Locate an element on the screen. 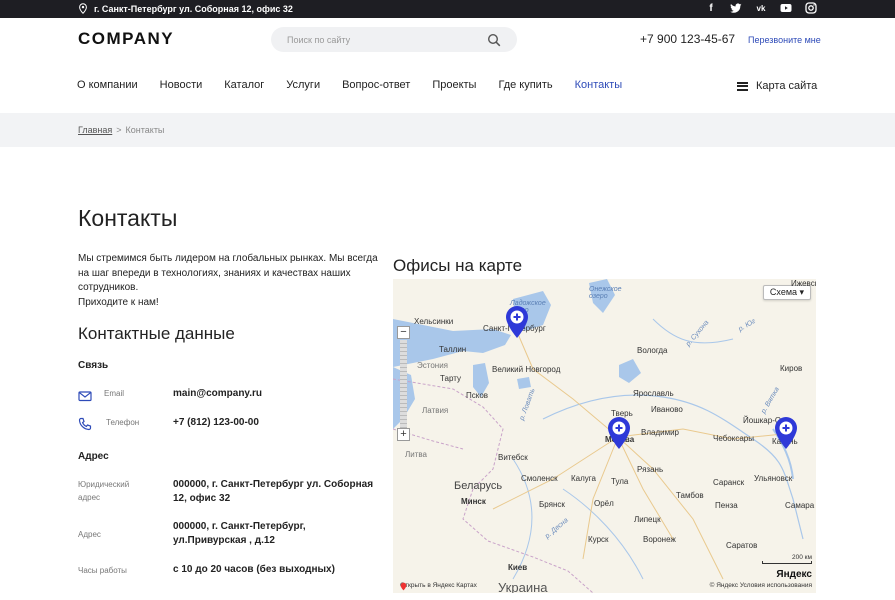  breadcrumb-current: Контакты is located at coordinates (145, 130).